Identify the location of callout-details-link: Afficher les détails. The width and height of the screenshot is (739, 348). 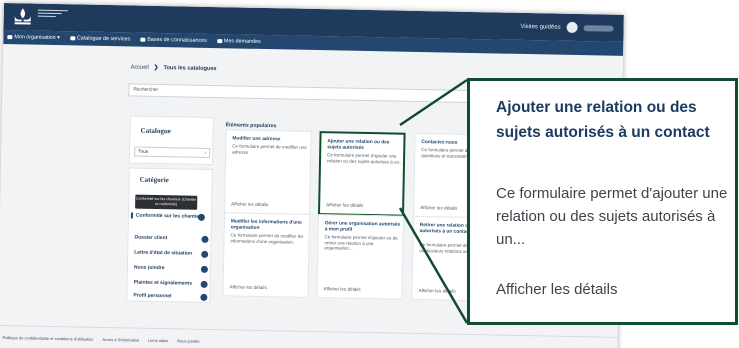
(556, 289).